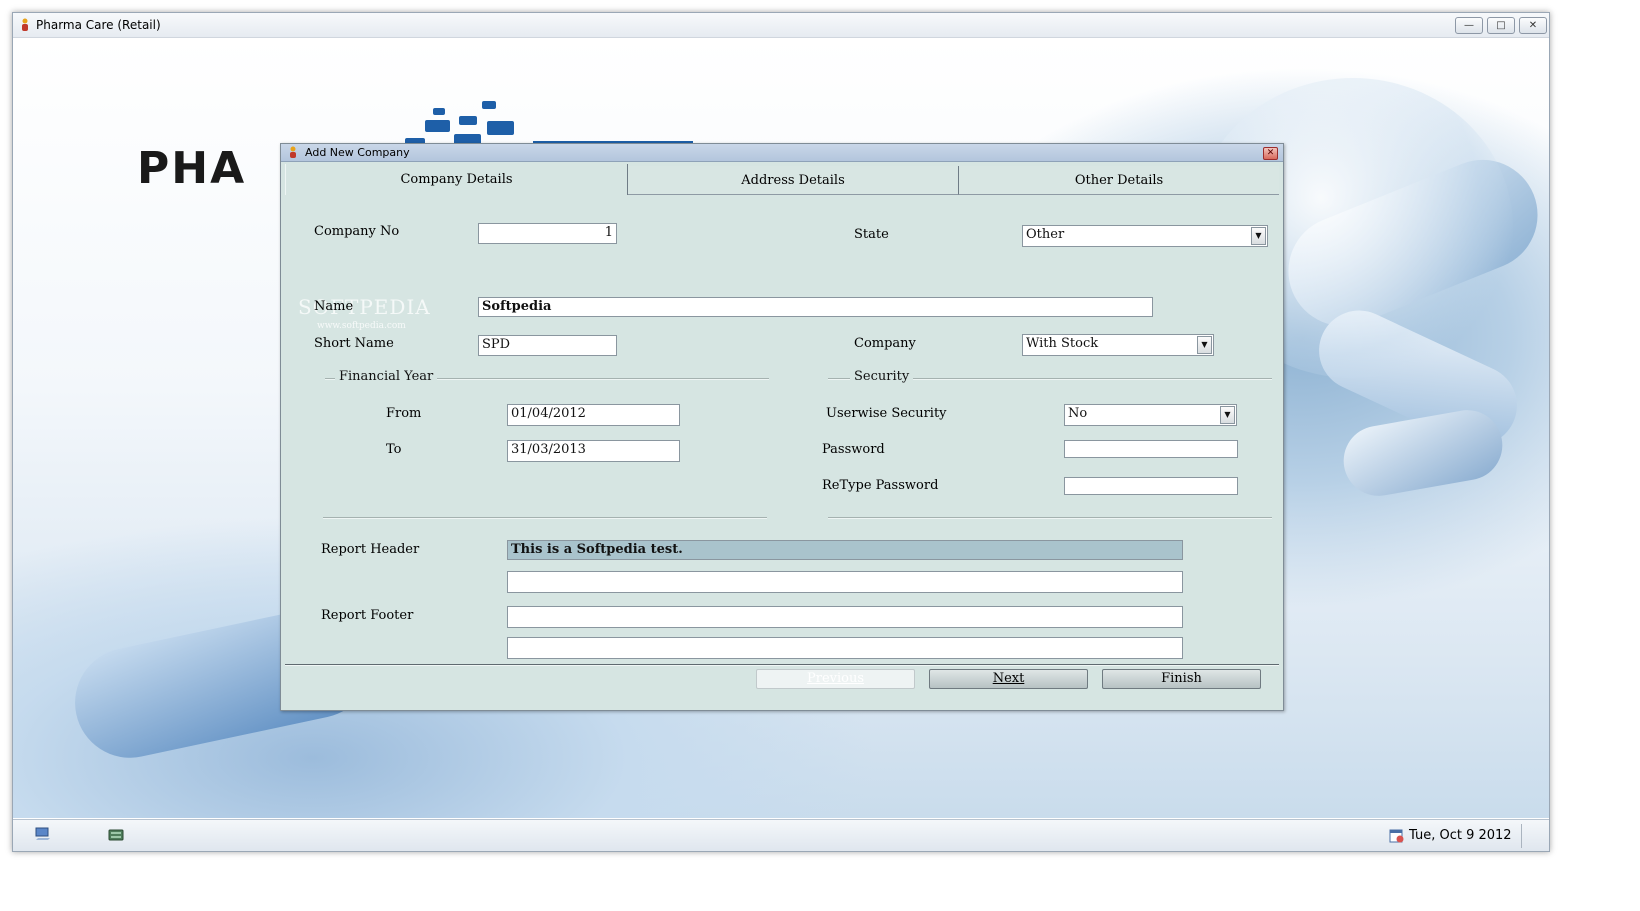 The image size is (1640, 911). What do you see at coordinates (845, 582) in the screenshot?
I see `report-header-line2-input` at bounding box center [845, 582].